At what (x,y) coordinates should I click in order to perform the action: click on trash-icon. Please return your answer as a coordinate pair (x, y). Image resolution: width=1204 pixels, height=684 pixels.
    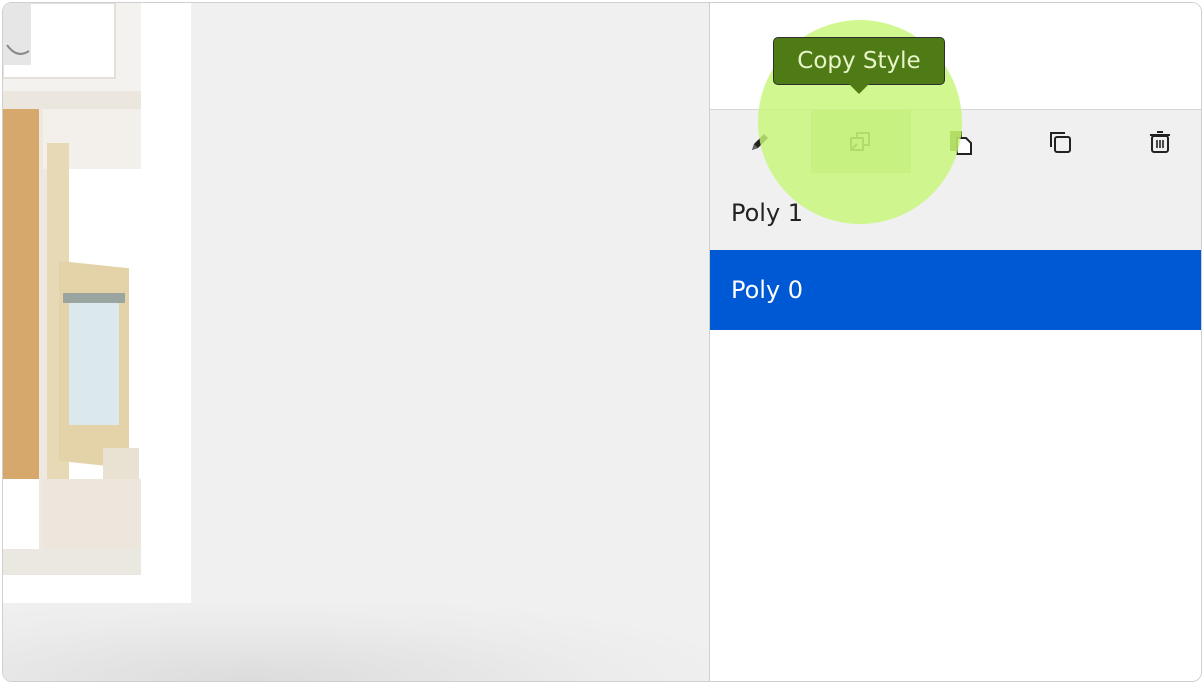
    Looking at the image, I should click on (1160, 141).